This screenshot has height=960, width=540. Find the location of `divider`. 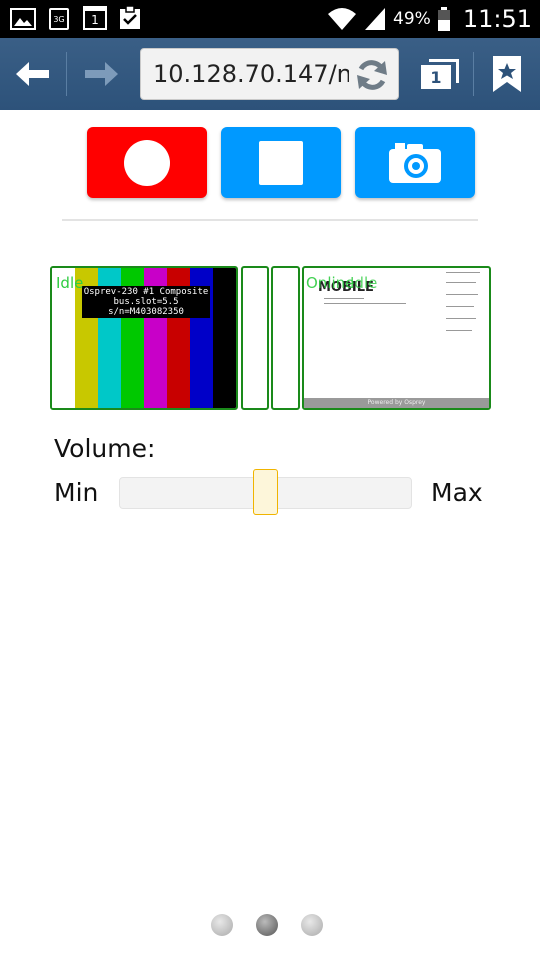

divider is located at coordinates (270, 220).